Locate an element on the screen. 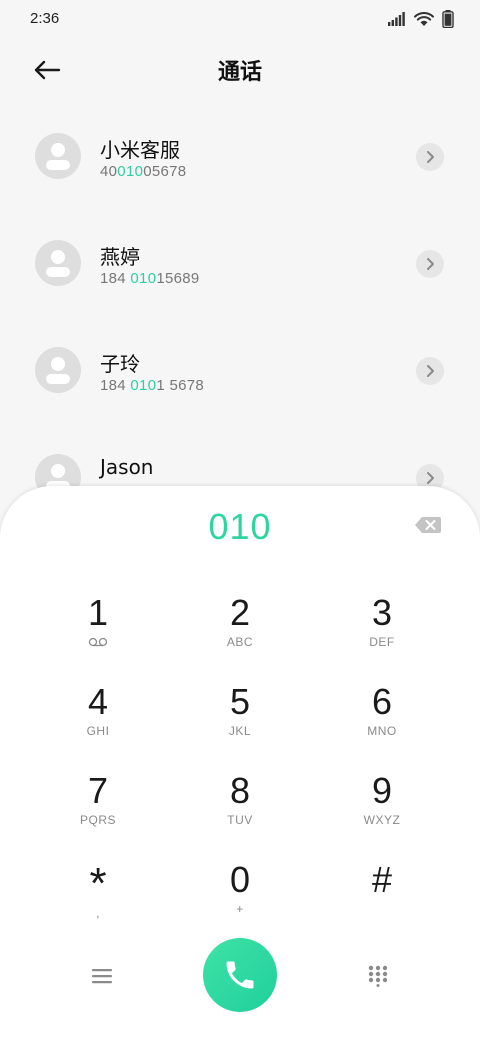 This screenshot has height=1040, width=480. key-4: 4 GHI is located at coordinates (98, 721).